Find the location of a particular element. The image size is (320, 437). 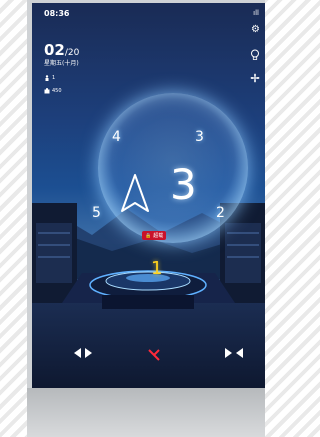

passenger-icon is located at coordinates (47, 78).